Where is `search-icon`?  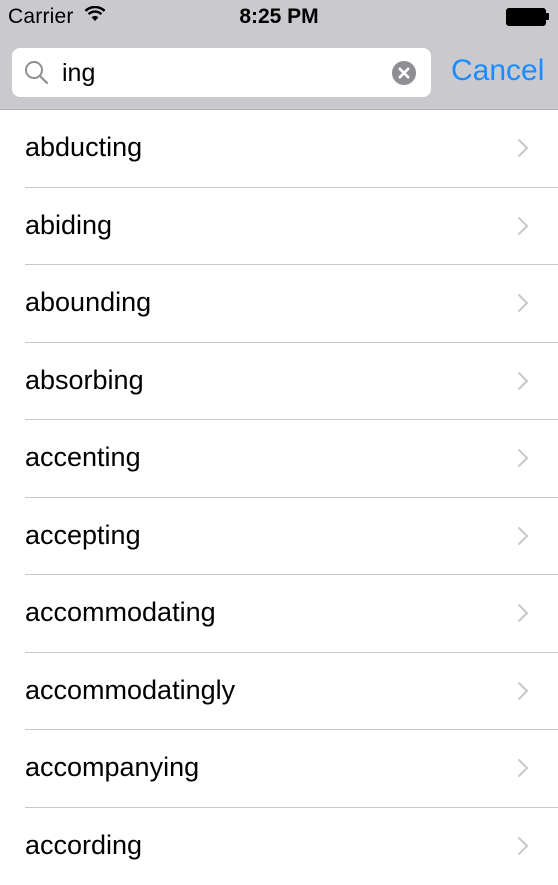 search-icon is located at coordinates (37, 75).